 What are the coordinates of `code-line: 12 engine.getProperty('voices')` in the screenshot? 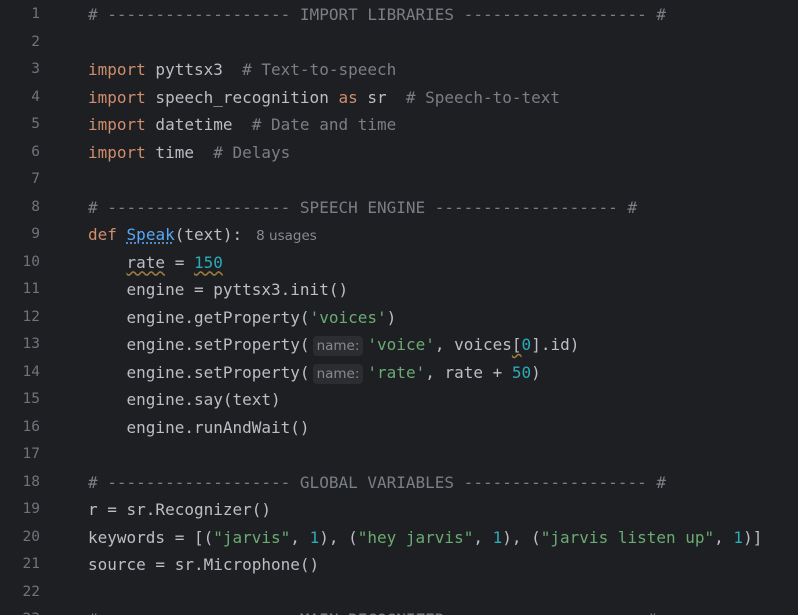 It's located at (399, 318).